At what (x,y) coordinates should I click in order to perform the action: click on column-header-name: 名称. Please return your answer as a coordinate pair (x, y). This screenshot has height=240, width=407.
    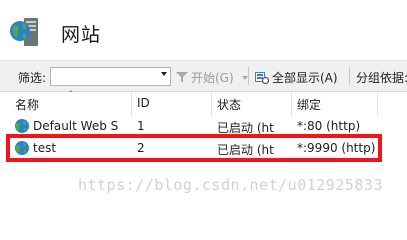
    Looking at the image, I should click on (27, 104).